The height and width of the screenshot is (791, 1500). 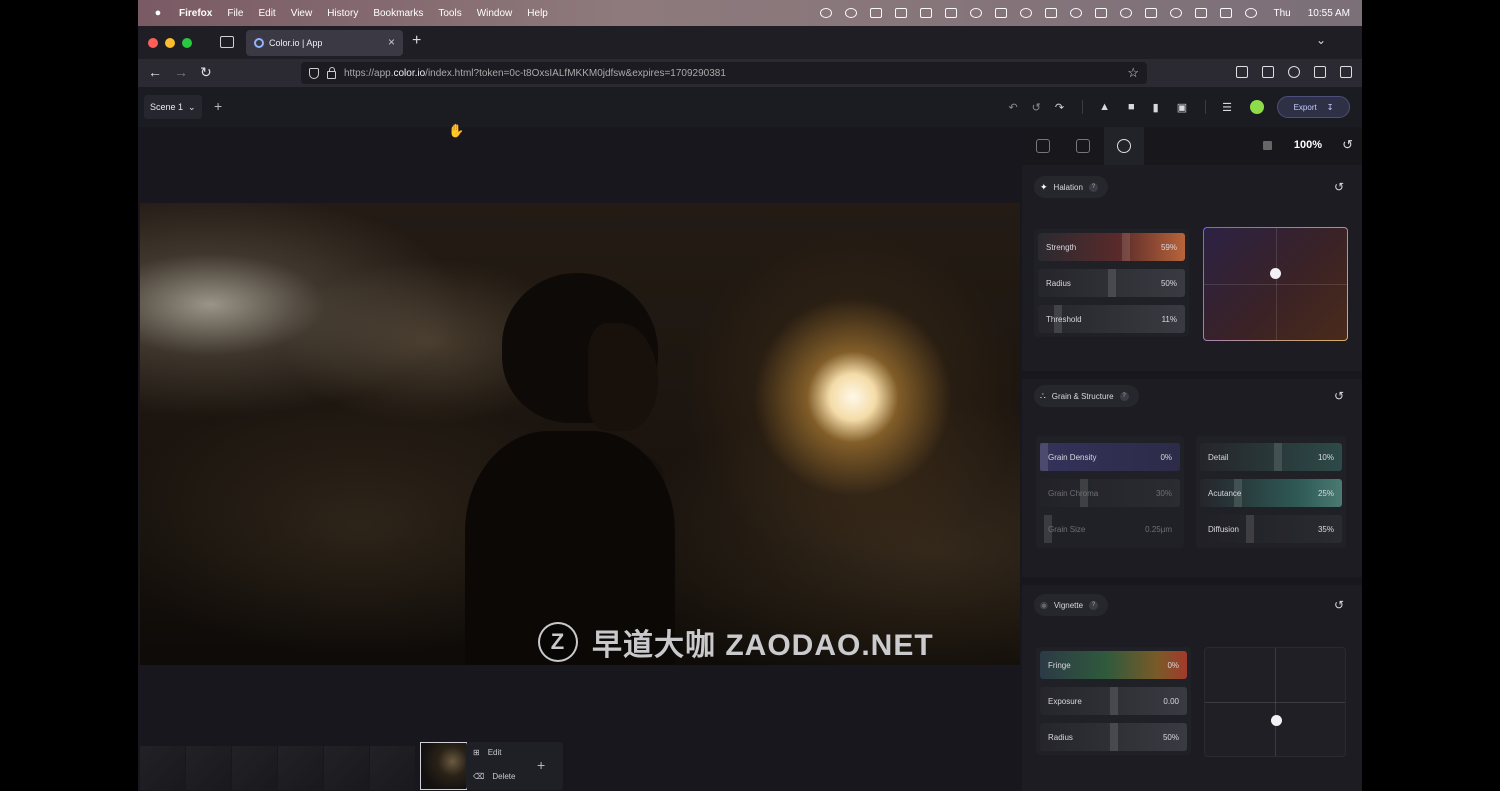 I want to click on status-grid-icon, so click(x=925, y=13).